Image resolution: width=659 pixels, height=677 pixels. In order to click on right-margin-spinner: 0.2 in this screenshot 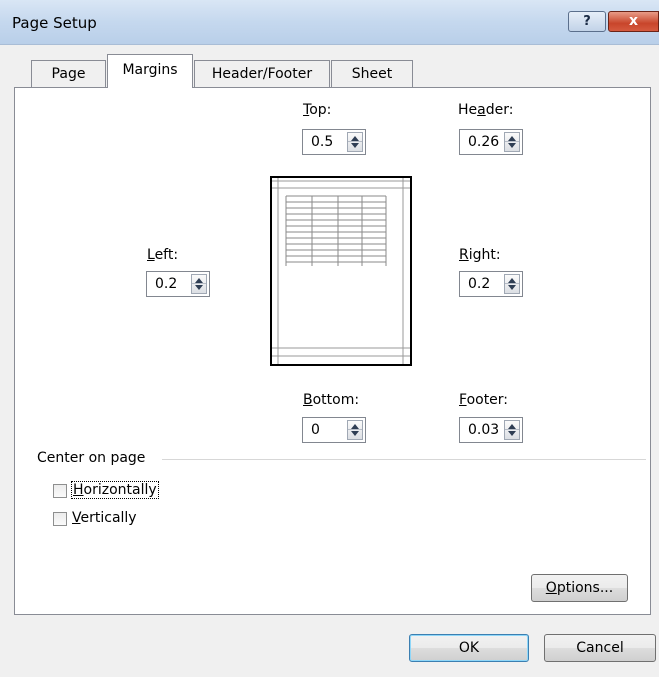, I will do `click(491, 284)`.